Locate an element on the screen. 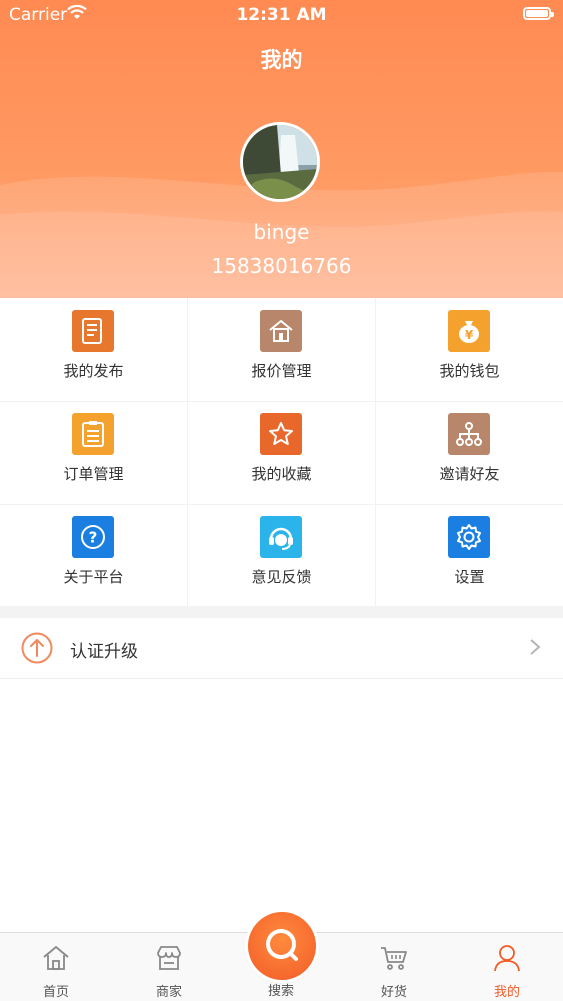 Image resolution: width=563 pixels, height=1001 pixels. menu-item-quote-management: 报价管理 is located at coordinates (281, 349).